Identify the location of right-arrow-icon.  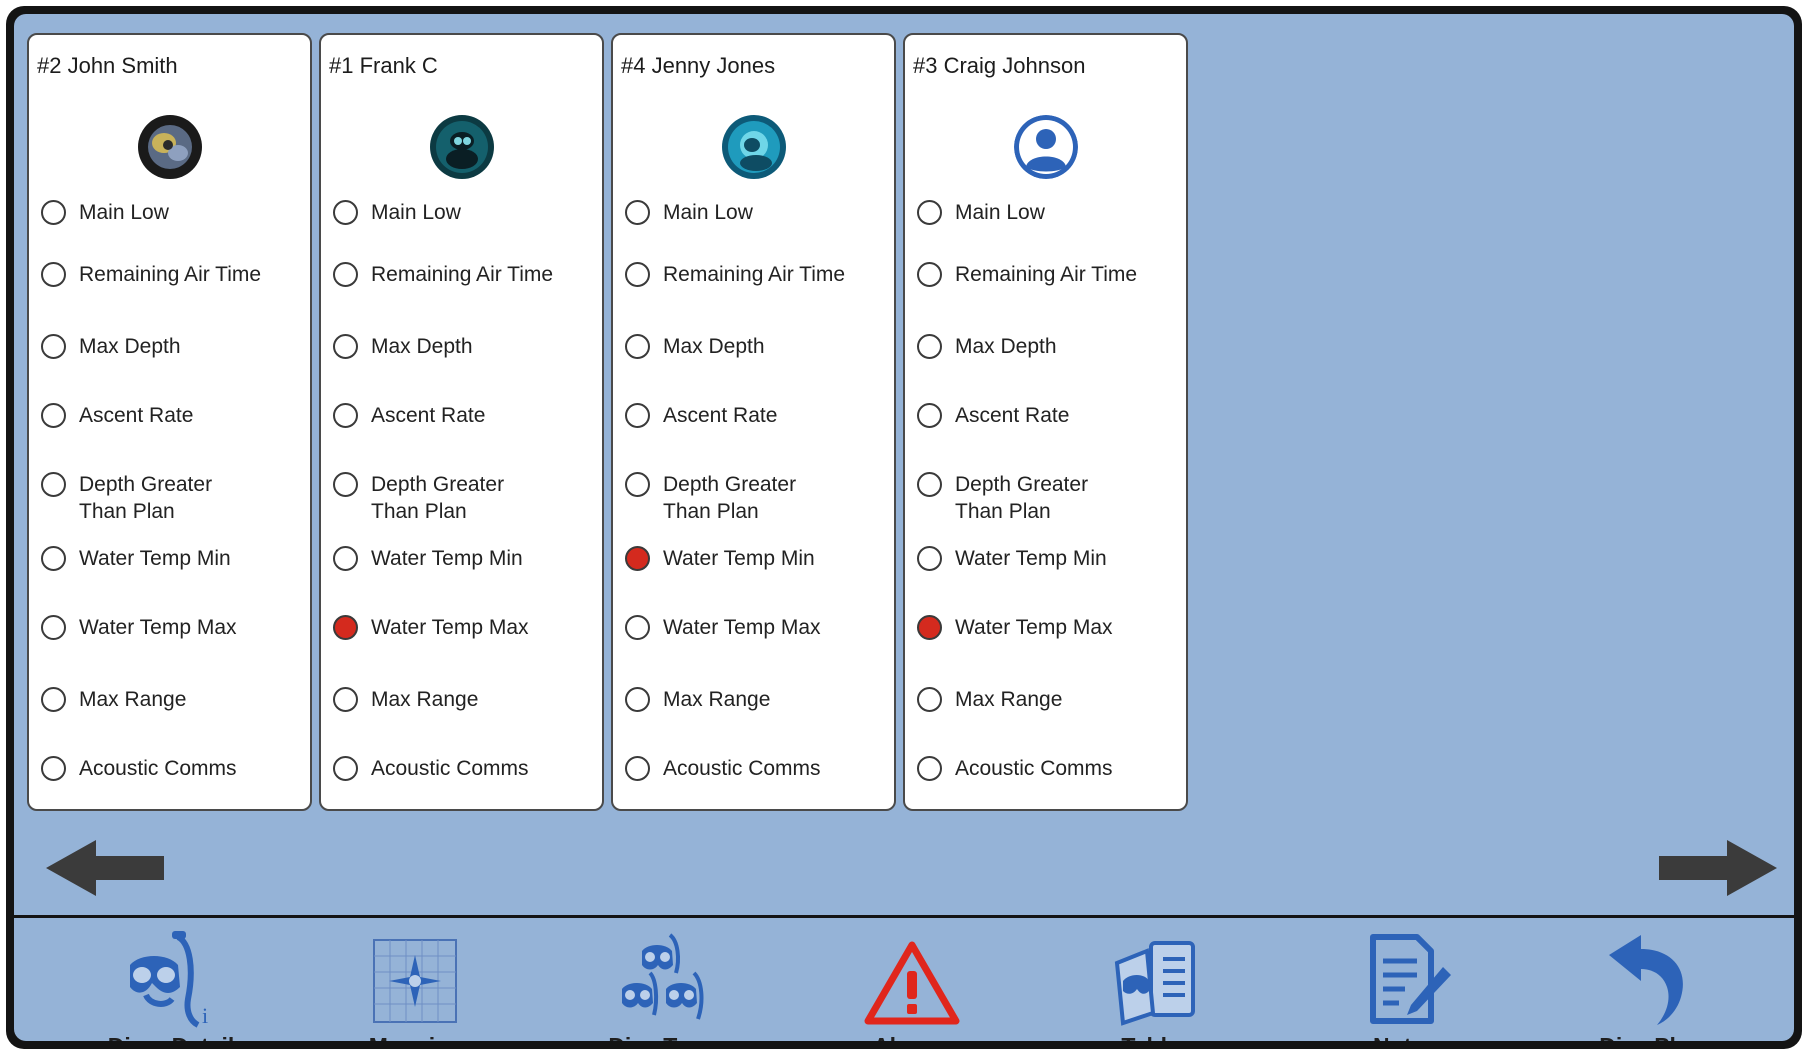
(1717, 868).